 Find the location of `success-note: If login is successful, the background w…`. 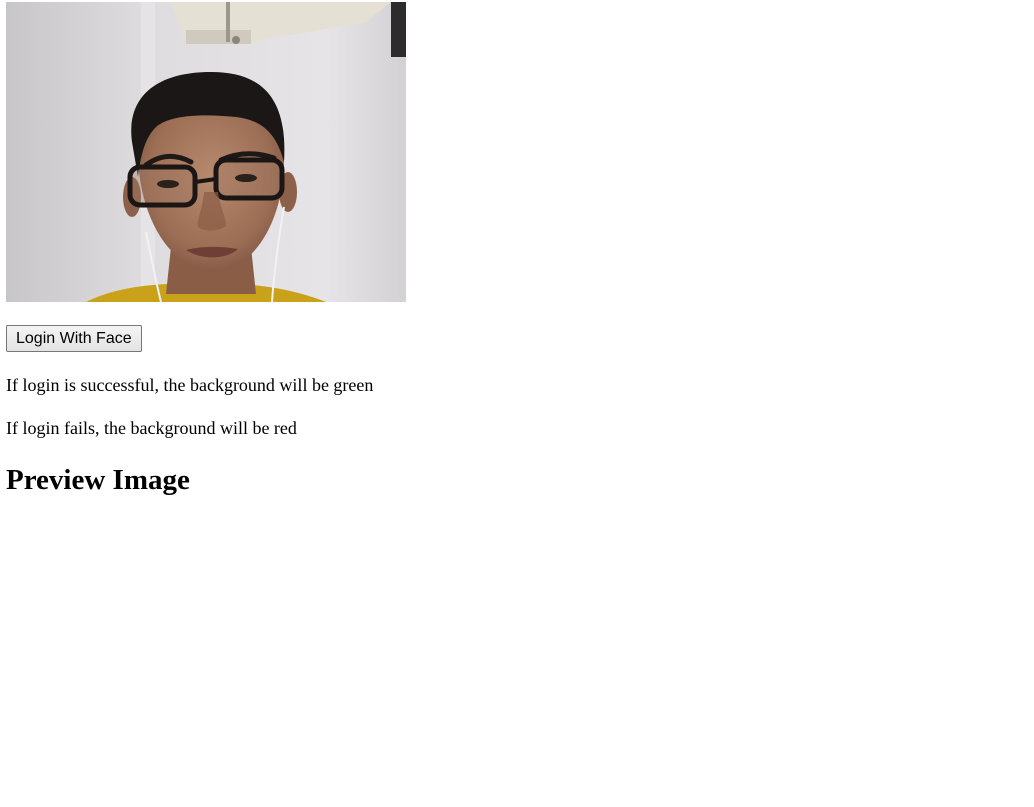

success-note: If login is successful, the background w… is located at coordinates (190, 385).